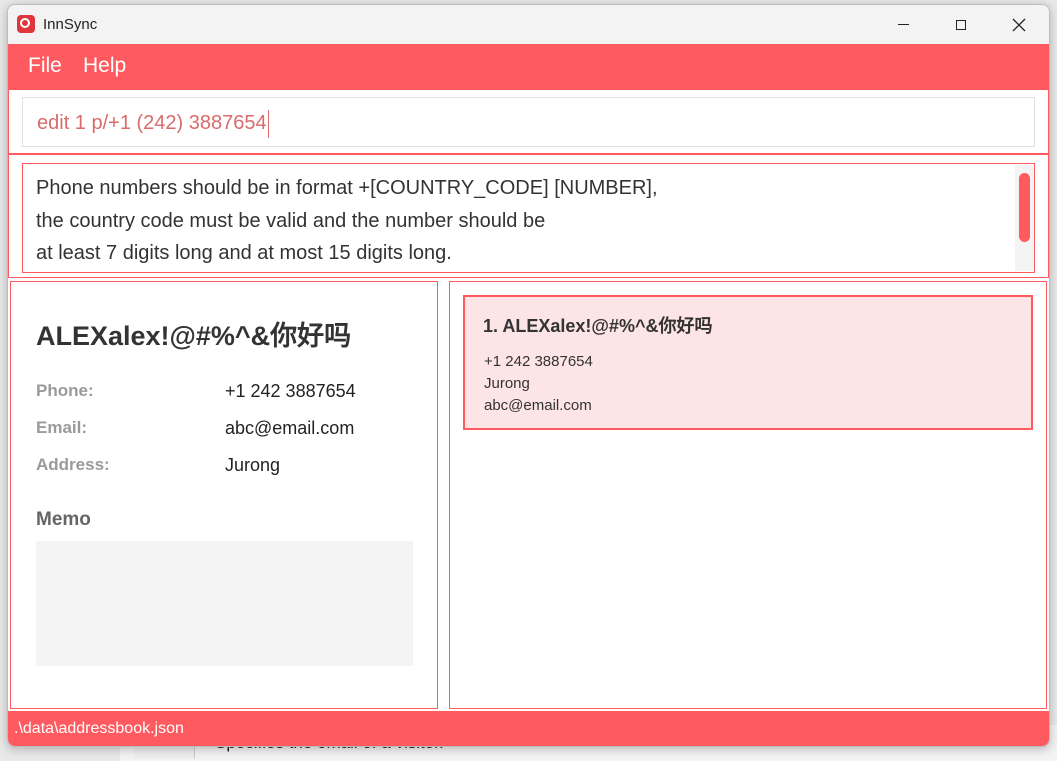  I want to click on list-item-address: Jurong, so click(507, 383).